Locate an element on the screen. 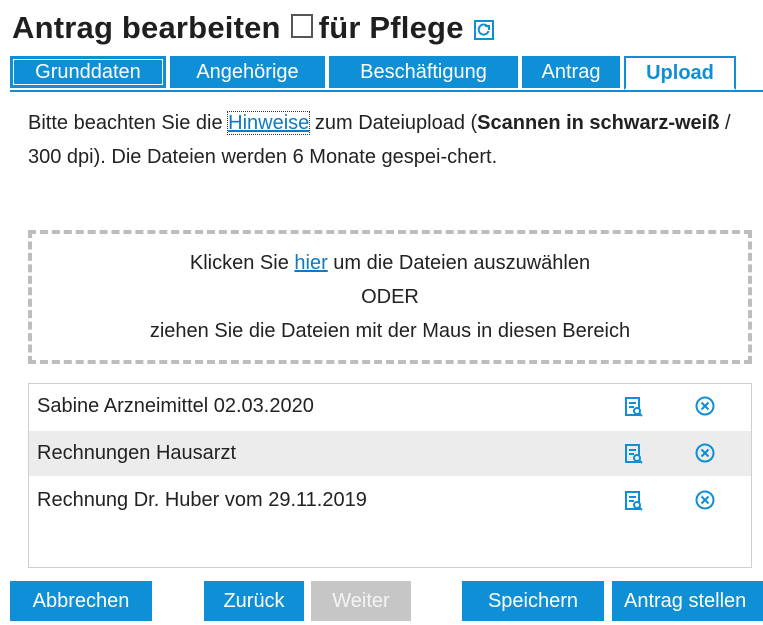 Image resolution: width=763 pixels, height=625 pixels. page-title: Antrag bearbeiten für Pflege is located at coordinates (253, 28).